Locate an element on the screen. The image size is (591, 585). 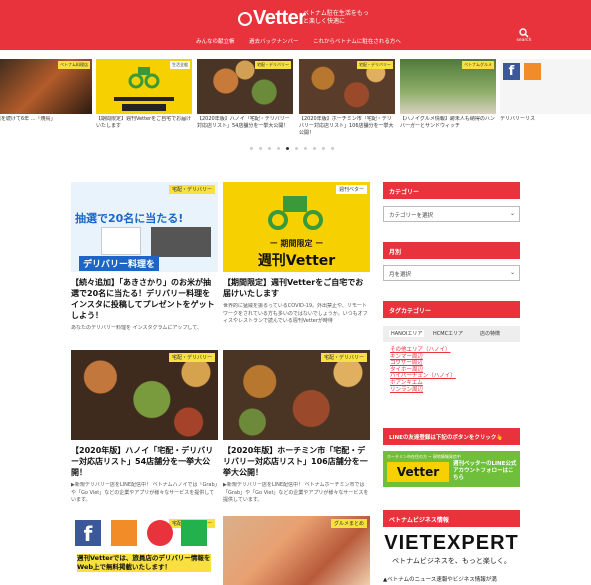
slide-caption: 店を続けて6年 ...「焼鳥」 is located at coordinates (28, 119).